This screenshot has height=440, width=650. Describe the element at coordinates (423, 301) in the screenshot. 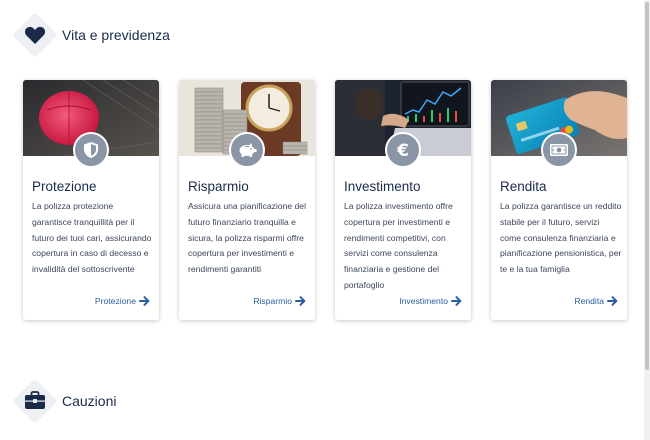

I see `card-link-label: Investimento` at that location.